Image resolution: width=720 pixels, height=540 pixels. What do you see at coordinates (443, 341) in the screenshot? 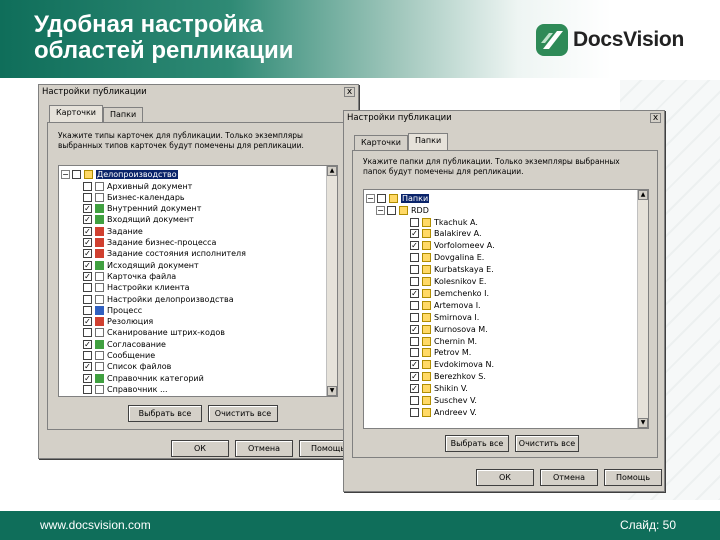
I see `folder-row: Chernin M.` at bounding box center [443, 341].